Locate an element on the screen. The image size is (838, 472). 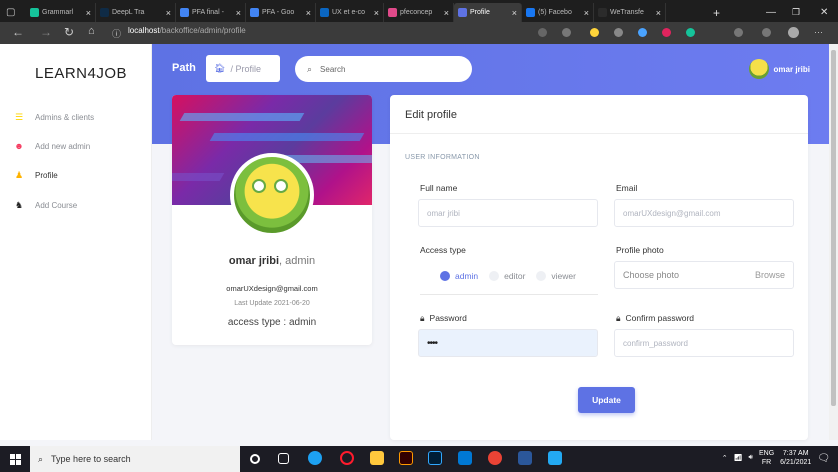
info-icon: ⓘ is located at coordinates (116, 33).